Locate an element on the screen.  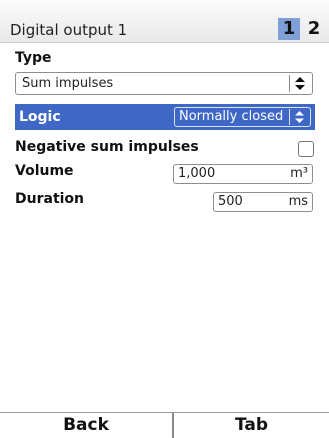
duration-label: Duration is located at coordinates (50, 199).